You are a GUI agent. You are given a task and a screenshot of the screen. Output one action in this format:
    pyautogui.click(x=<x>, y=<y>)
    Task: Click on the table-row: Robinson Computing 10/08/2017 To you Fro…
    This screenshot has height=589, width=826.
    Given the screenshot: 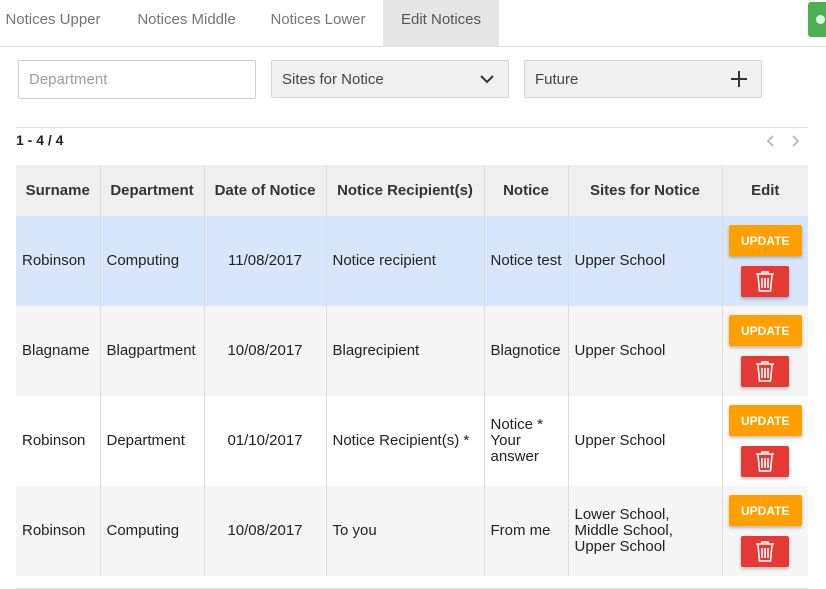 What is the action you would take?
    pyautogui.click(x=412, y=531)
    